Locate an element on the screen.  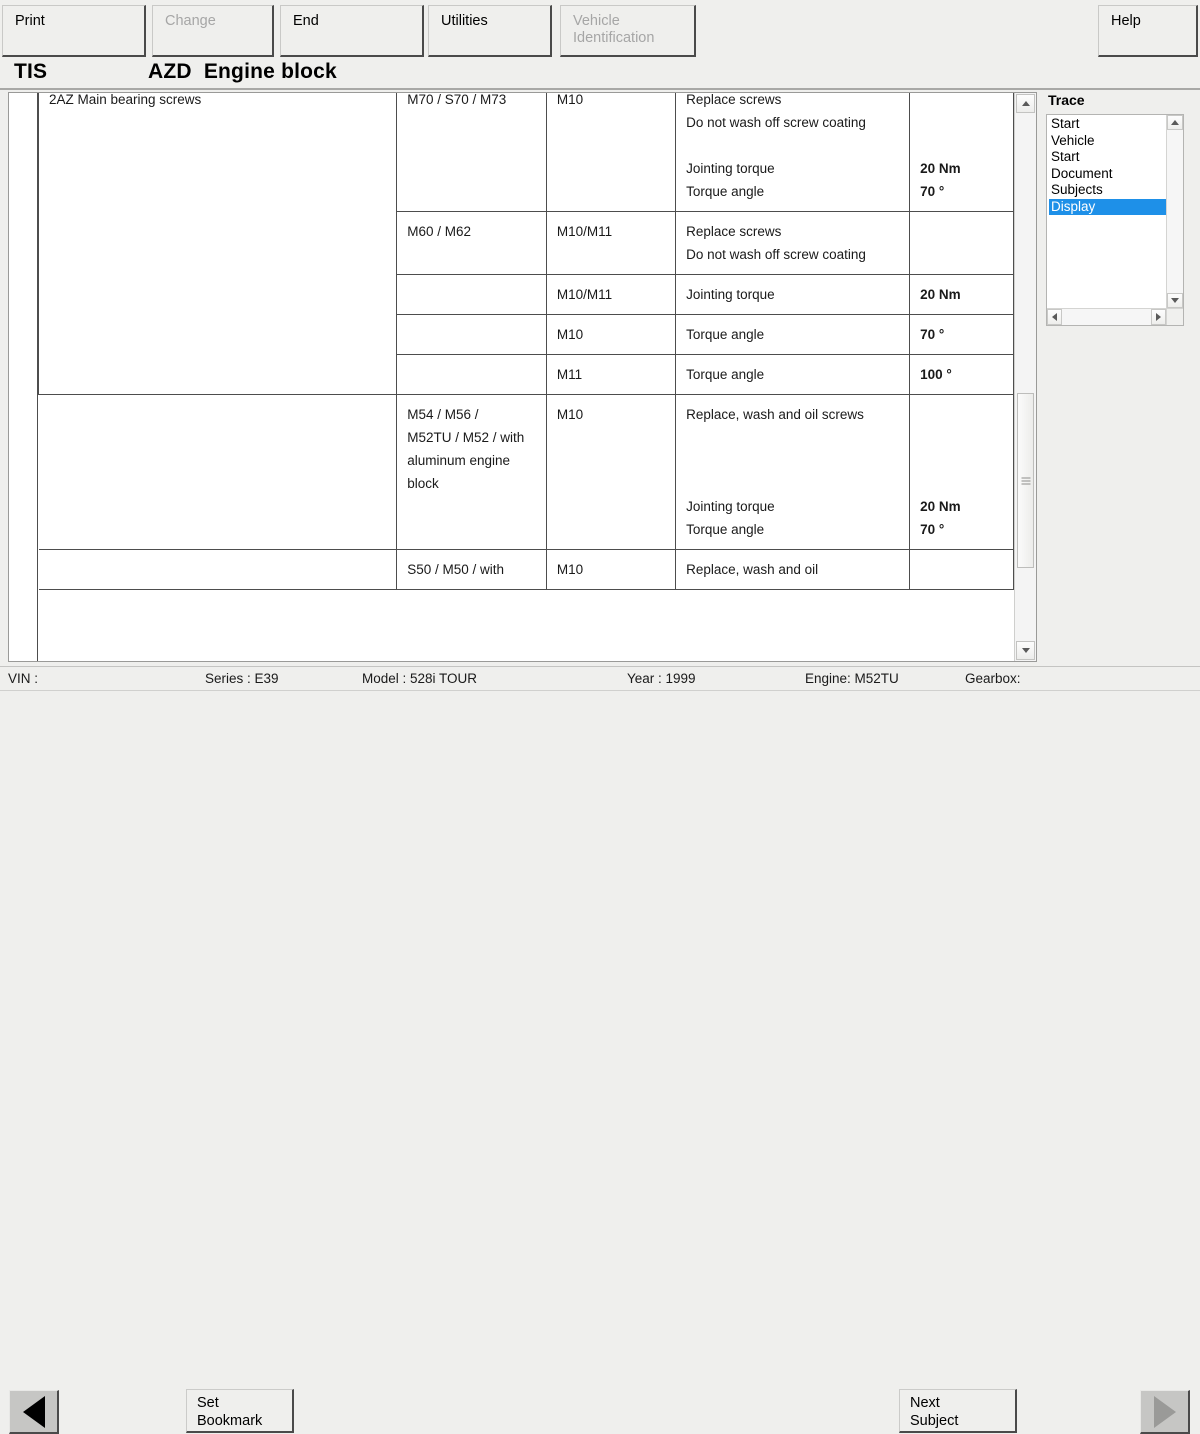
status-vin: VIN : is located at coordinates (23, 678).